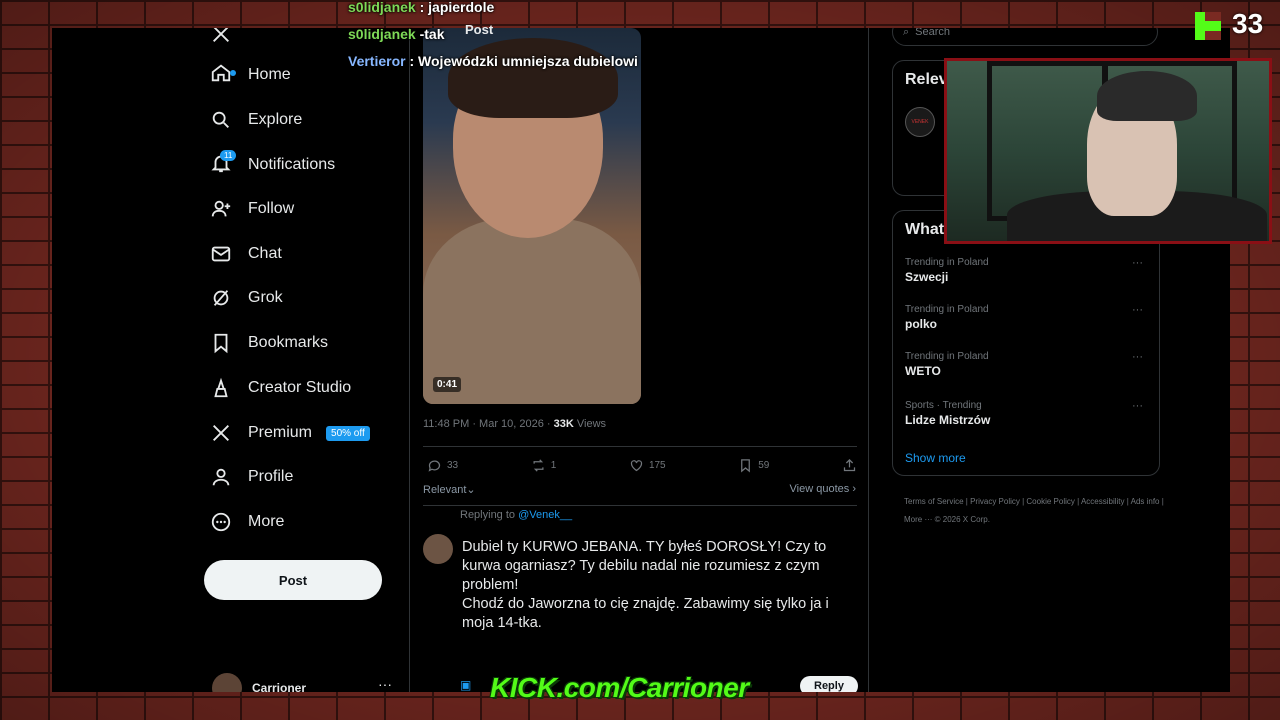 Image resolution: width=1280 pixels, height=720 pixels. I want to click on post-metadata: 11:48 PM · Mar 10, 2026 · 33K Views, so click(514, 424).